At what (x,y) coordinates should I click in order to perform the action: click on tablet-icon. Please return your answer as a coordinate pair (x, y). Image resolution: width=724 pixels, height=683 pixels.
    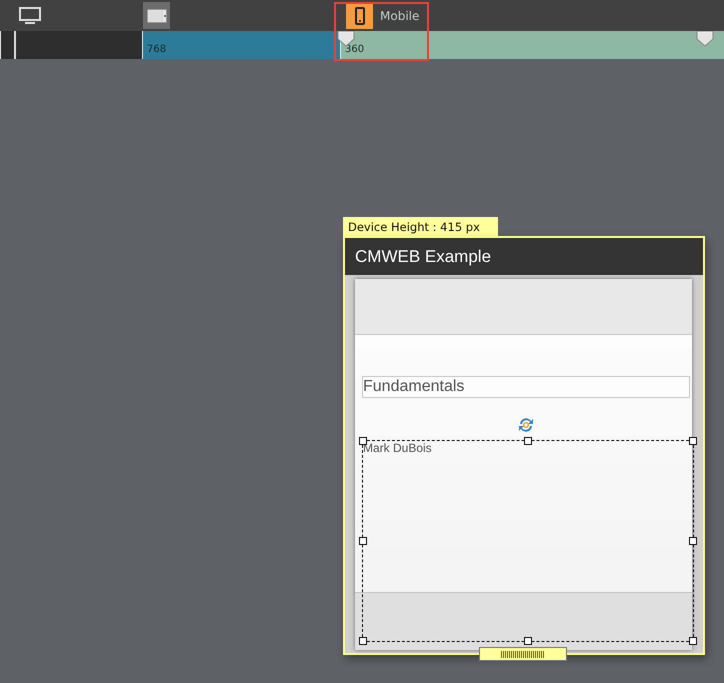
    Looking at the image, I should click on (156, 15).